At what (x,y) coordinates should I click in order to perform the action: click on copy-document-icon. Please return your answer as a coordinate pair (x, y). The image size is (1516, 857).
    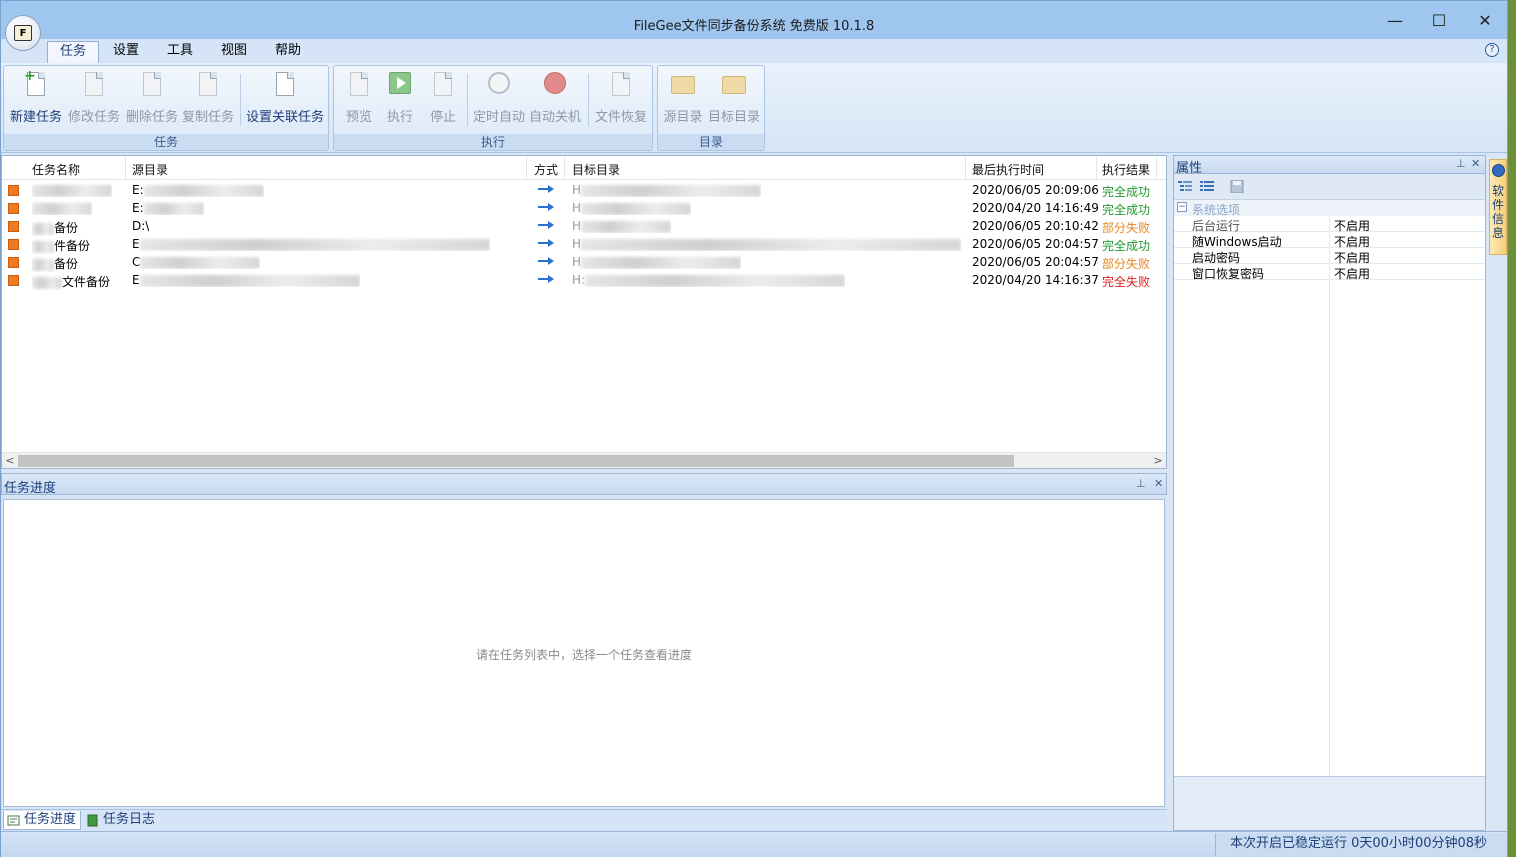
    Looking at the image, I should click on (208, 84).